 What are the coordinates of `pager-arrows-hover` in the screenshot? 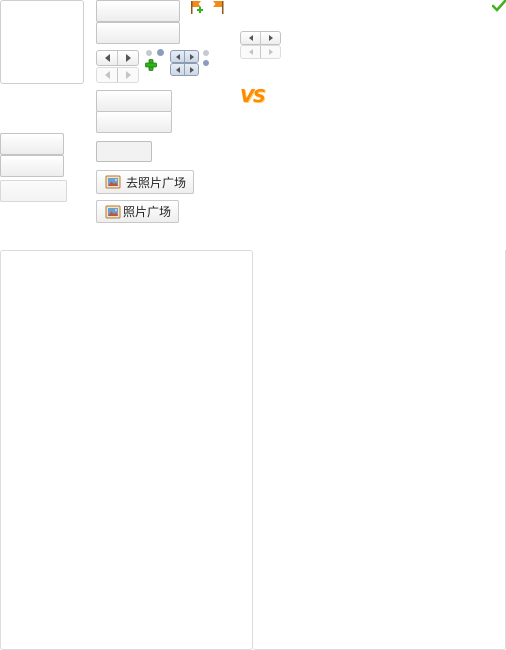 It's located at (184, 56).